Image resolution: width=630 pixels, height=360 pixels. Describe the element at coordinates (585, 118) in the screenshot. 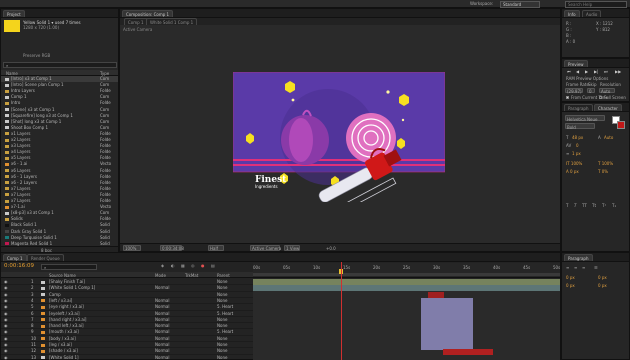

I see `font-family-dropdown: Helvetica Neue` at that location.